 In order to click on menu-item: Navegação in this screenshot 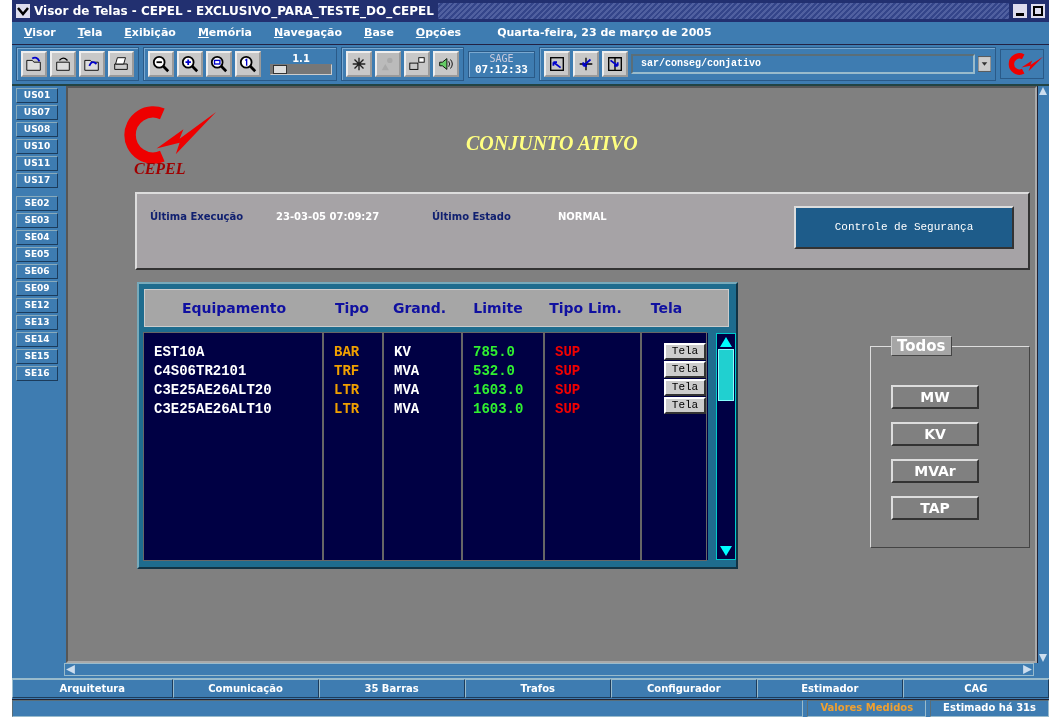, I will do `click(307, 33)`.